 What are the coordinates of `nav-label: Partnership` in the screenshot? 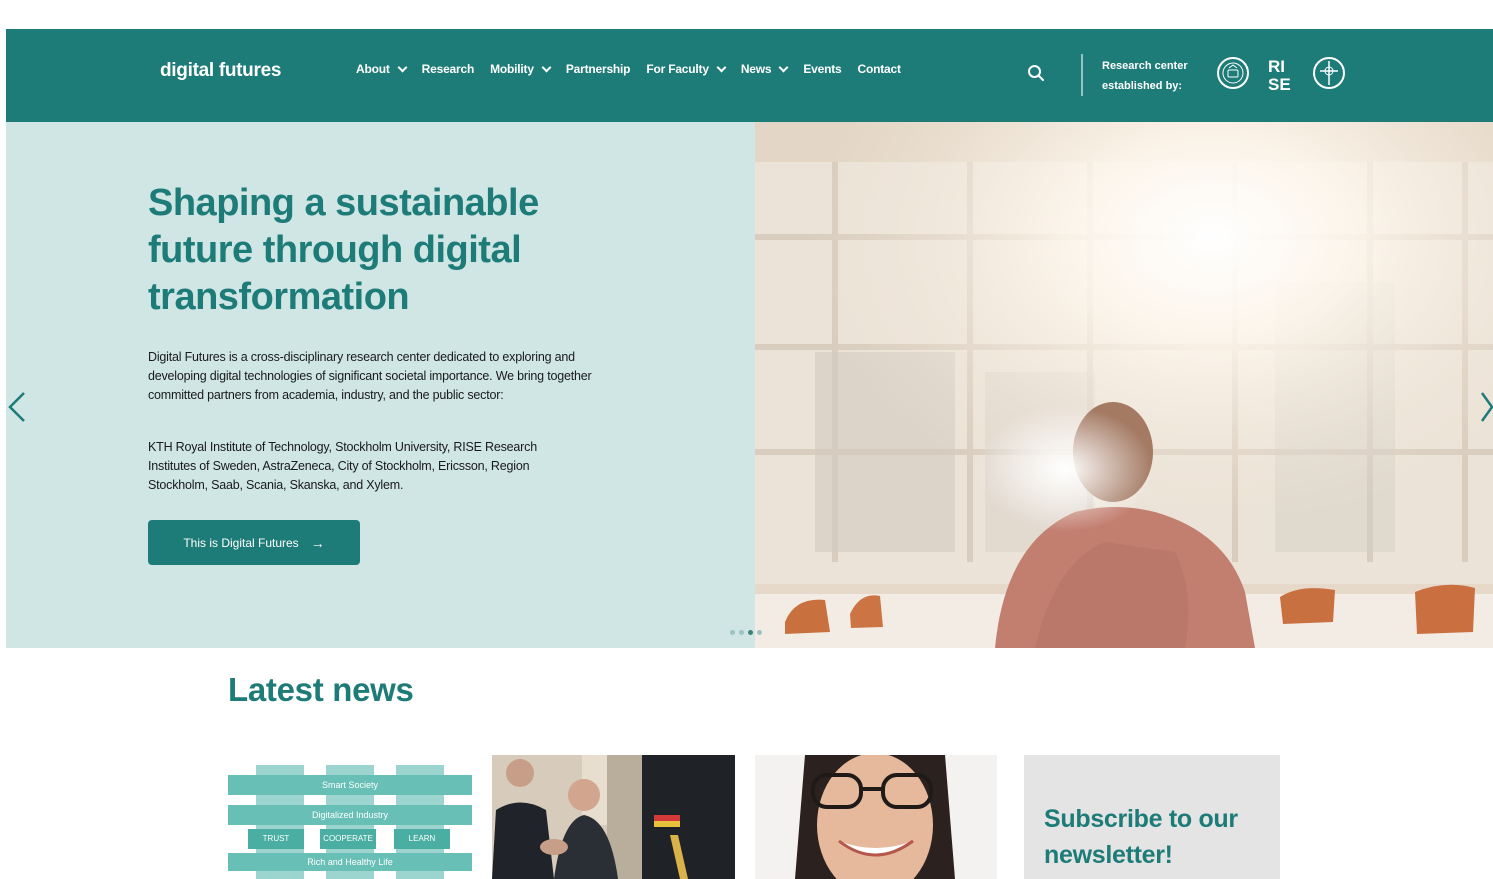 It's located at (598, 69).